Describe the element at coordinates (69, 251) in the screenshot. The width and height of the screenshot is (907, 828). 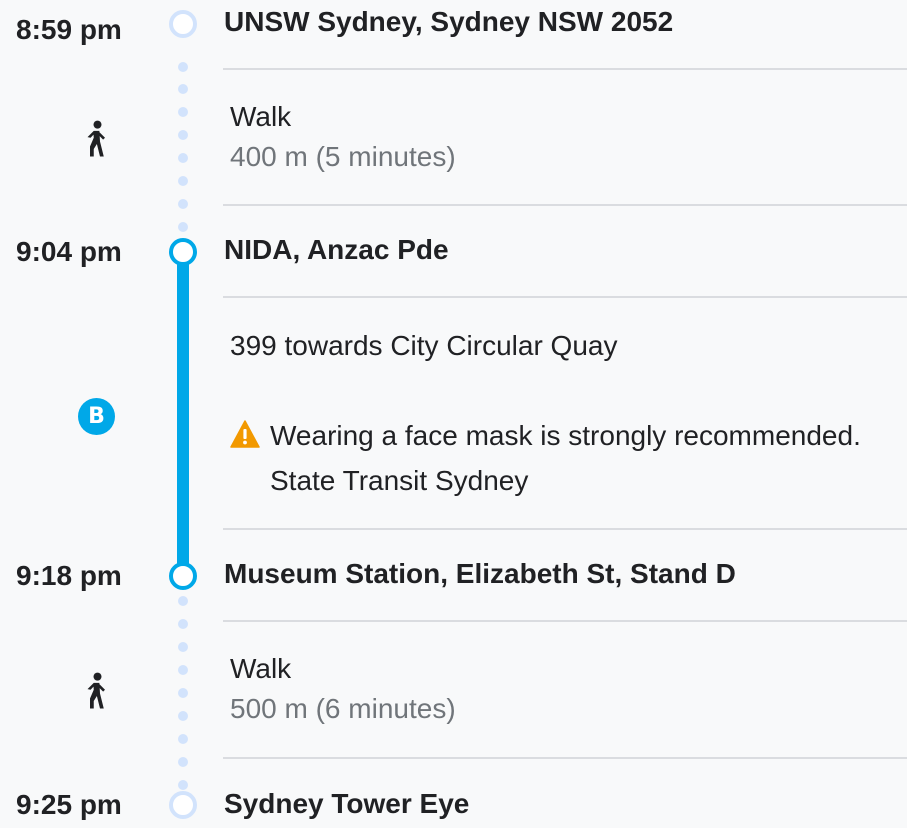
I see `stop-time-2: 9:04 pm` at that location.